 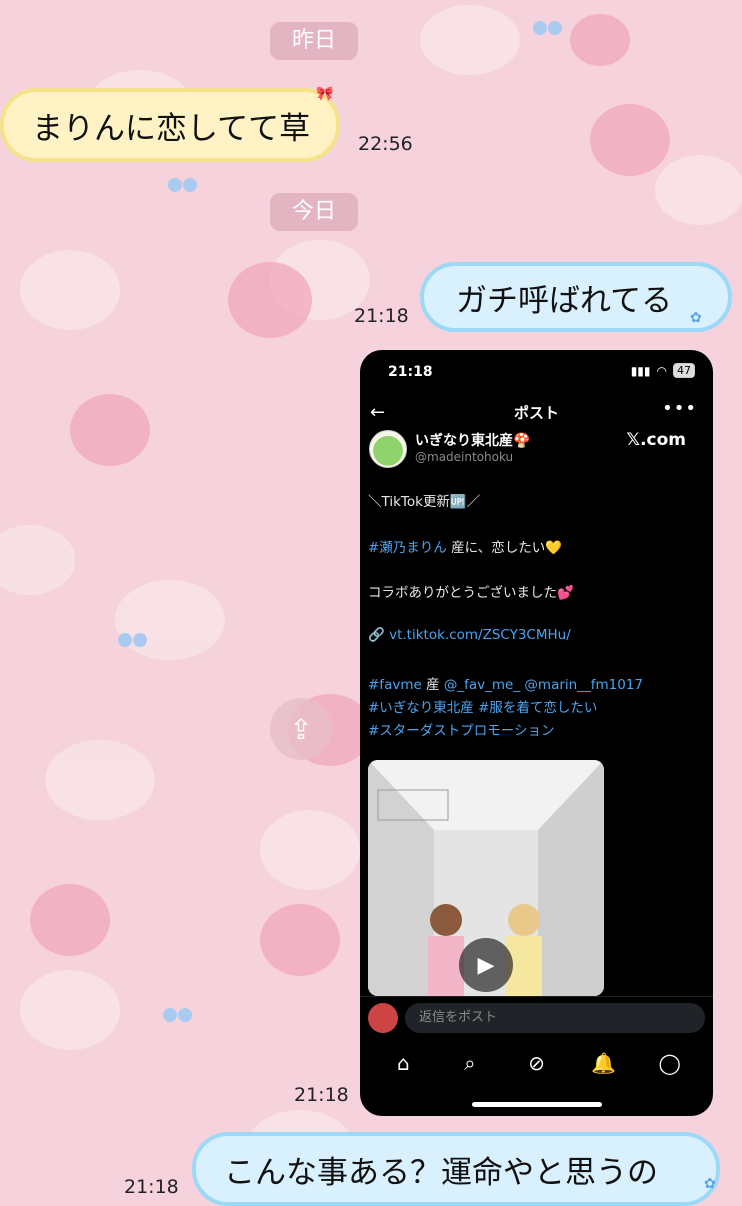 What do you see at coordinates (424, 502) in the screenshot?
I see `post-line: ＼TikTok更新🆙／` at bounding box center [424, 502].